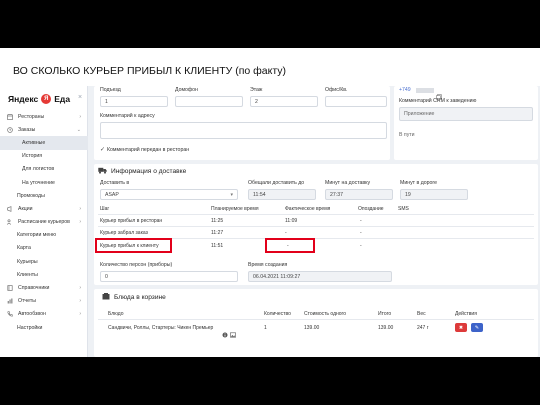  Describe the element at coordinates (405, 90) in the screenshot. I see `restaurant-phone: +749` at that location.